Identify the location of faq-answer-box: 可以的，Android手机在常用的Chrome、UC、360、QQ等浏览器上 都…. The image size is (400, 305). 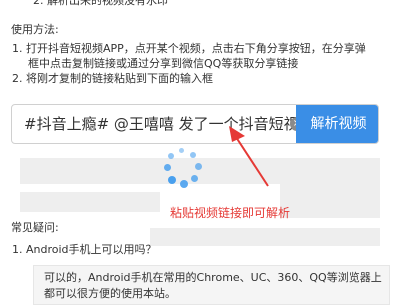
(211, 285).